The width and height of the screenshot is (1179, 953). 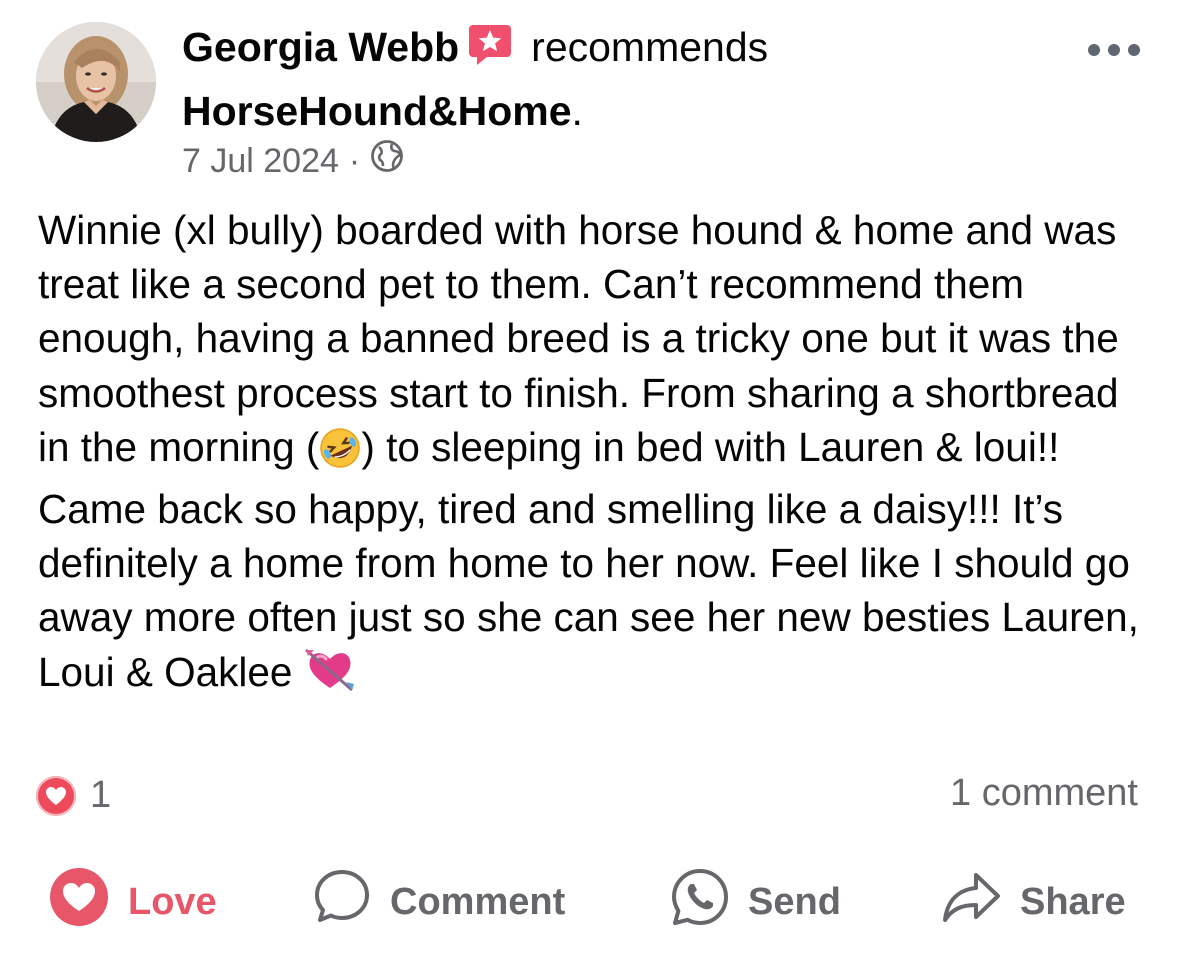 What do you see at coordinates (622, 79) in the screenshot?
I see `post-header: Georgia Webb recommends HorseHound&Home.` at bounding box center [622, 79].